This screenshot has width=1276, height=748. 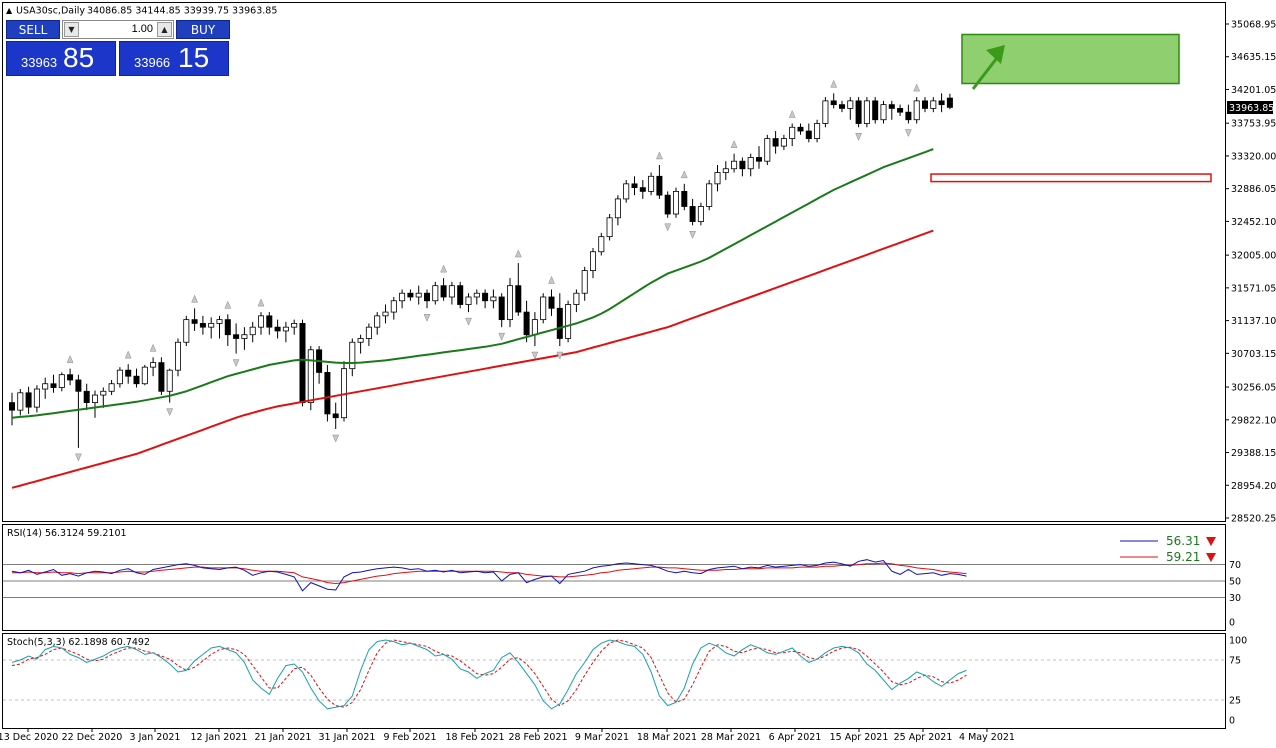 What do you see at coordinates (174, 58) in the screenshot?
I see `buy-price: 33966 15` at bounding box center [174, 58].